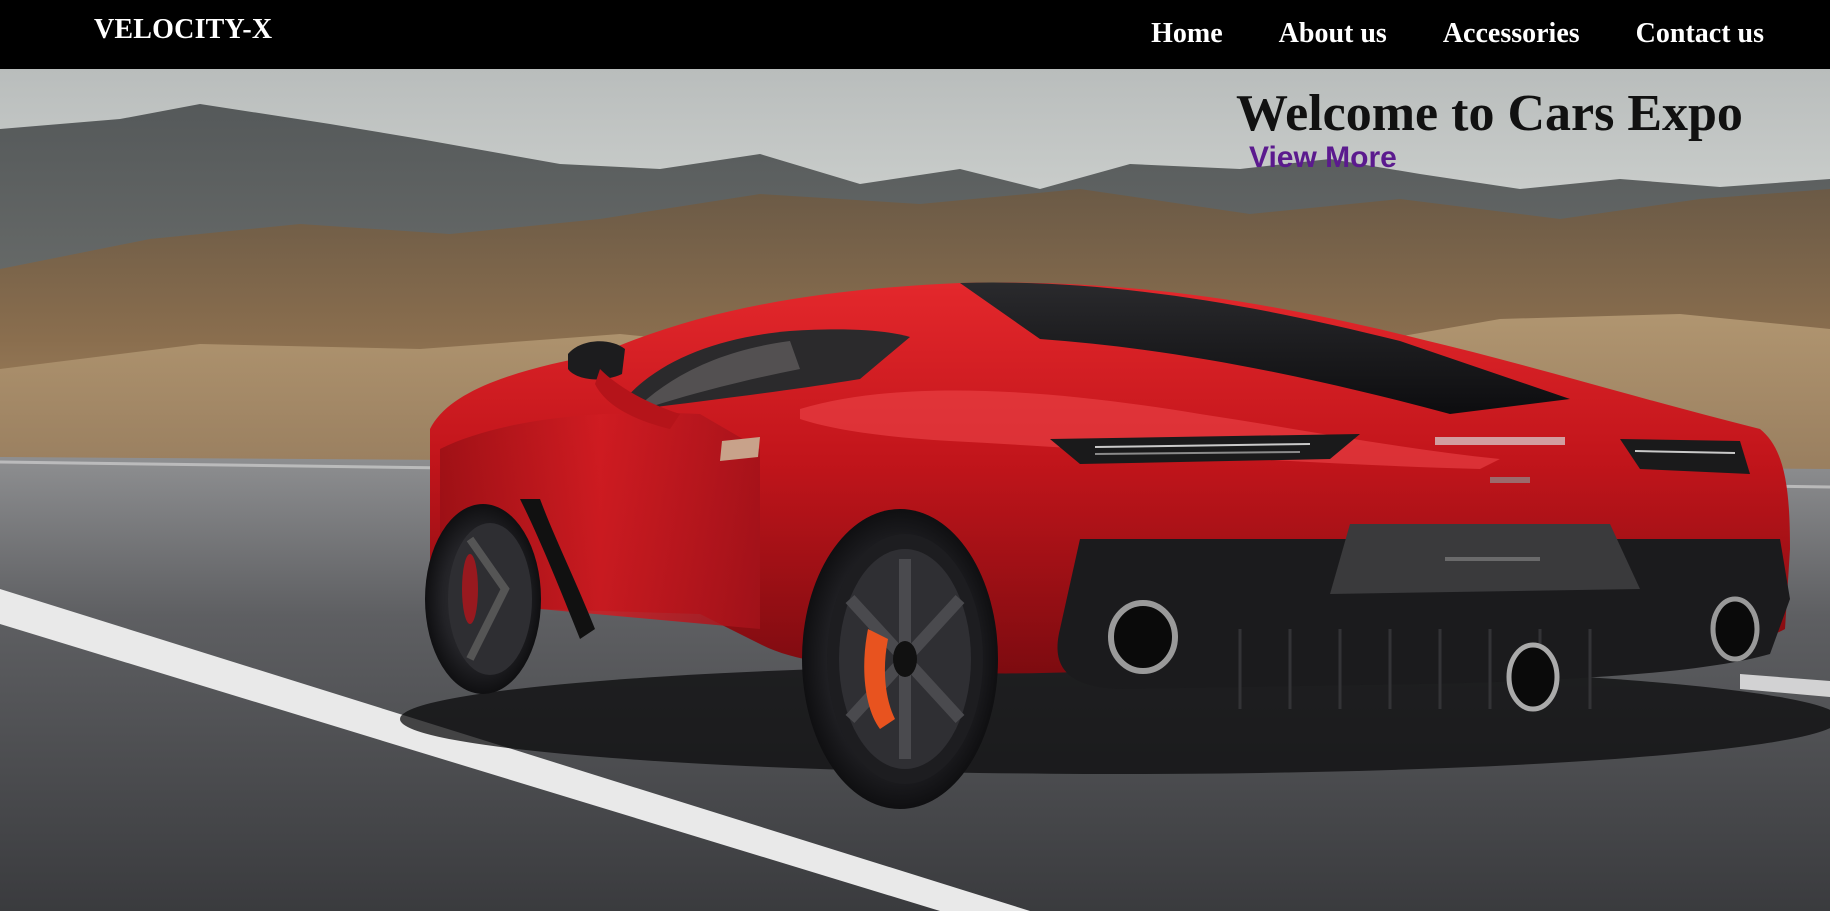 The image size is (1830, 911). Describe the element at coordinates (1323, 158) in the screenshot. I see `view-more-link: View More` at that location.